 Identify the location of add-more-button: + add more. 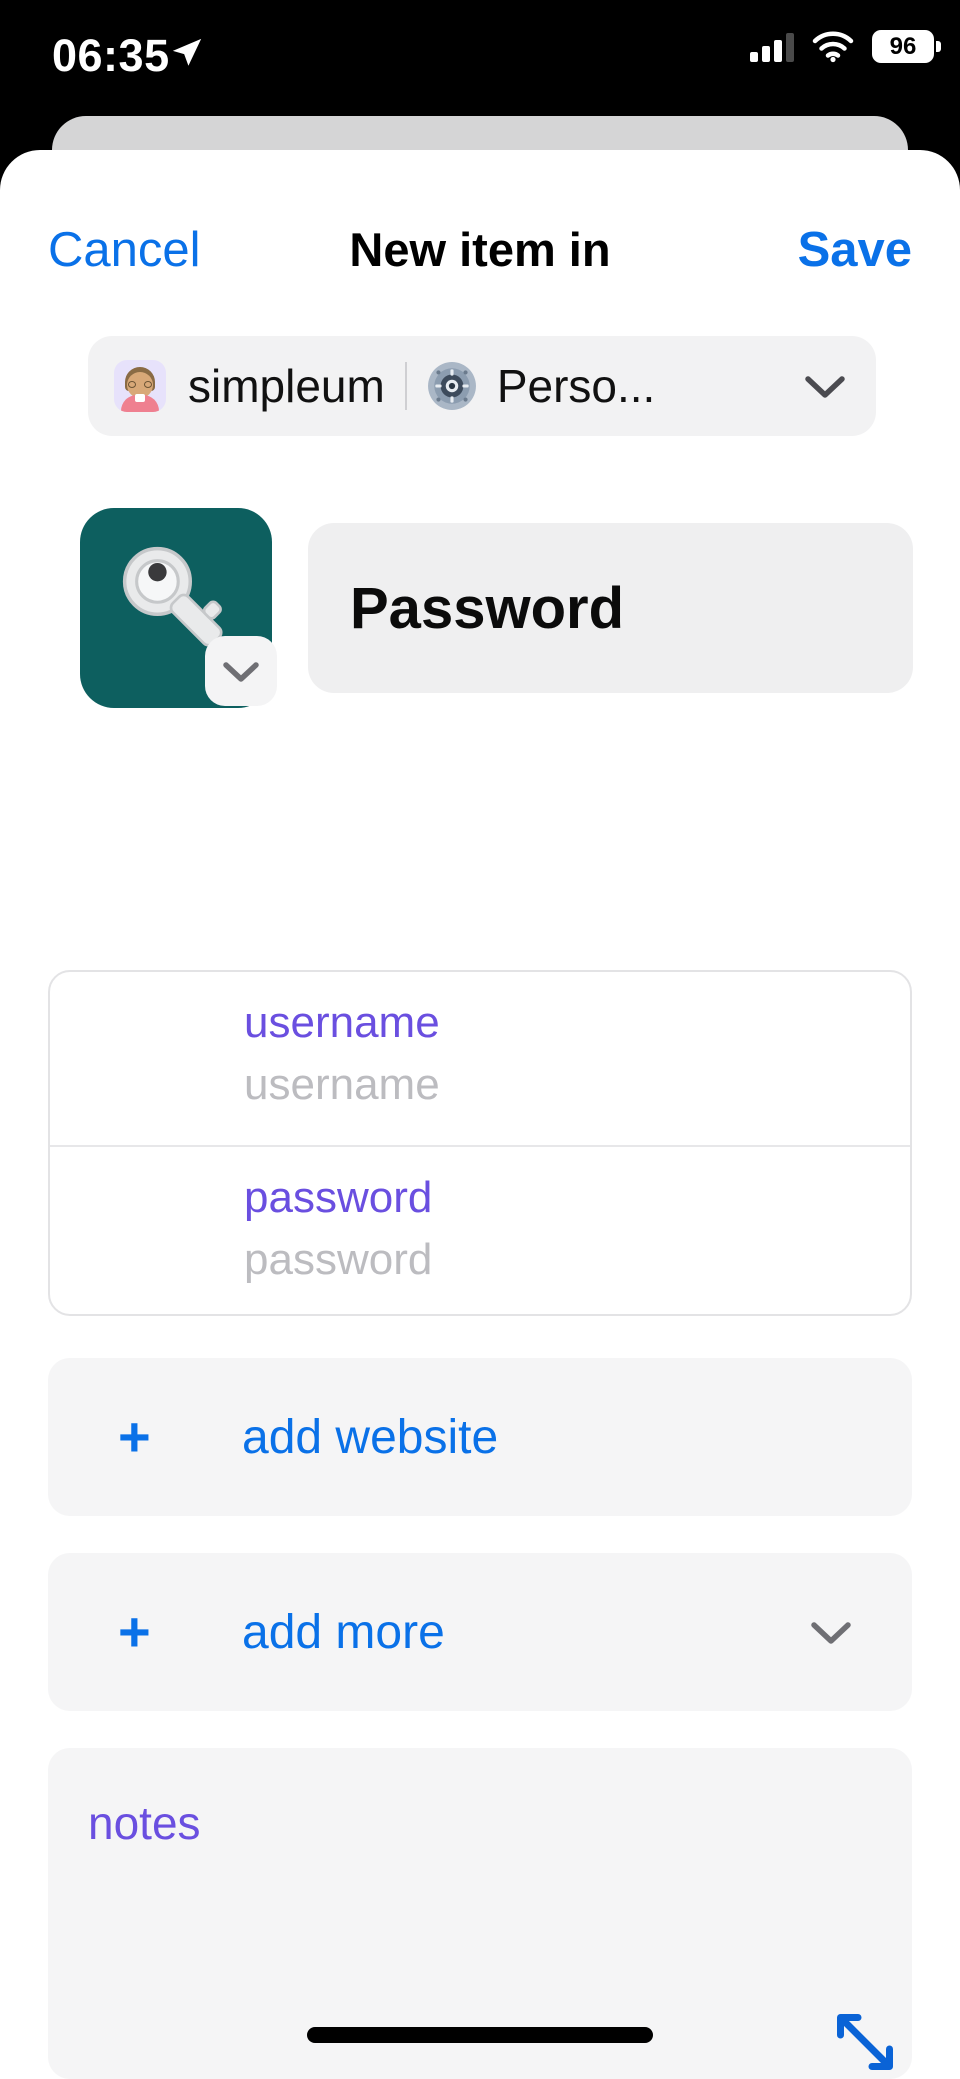
(480, 1632).